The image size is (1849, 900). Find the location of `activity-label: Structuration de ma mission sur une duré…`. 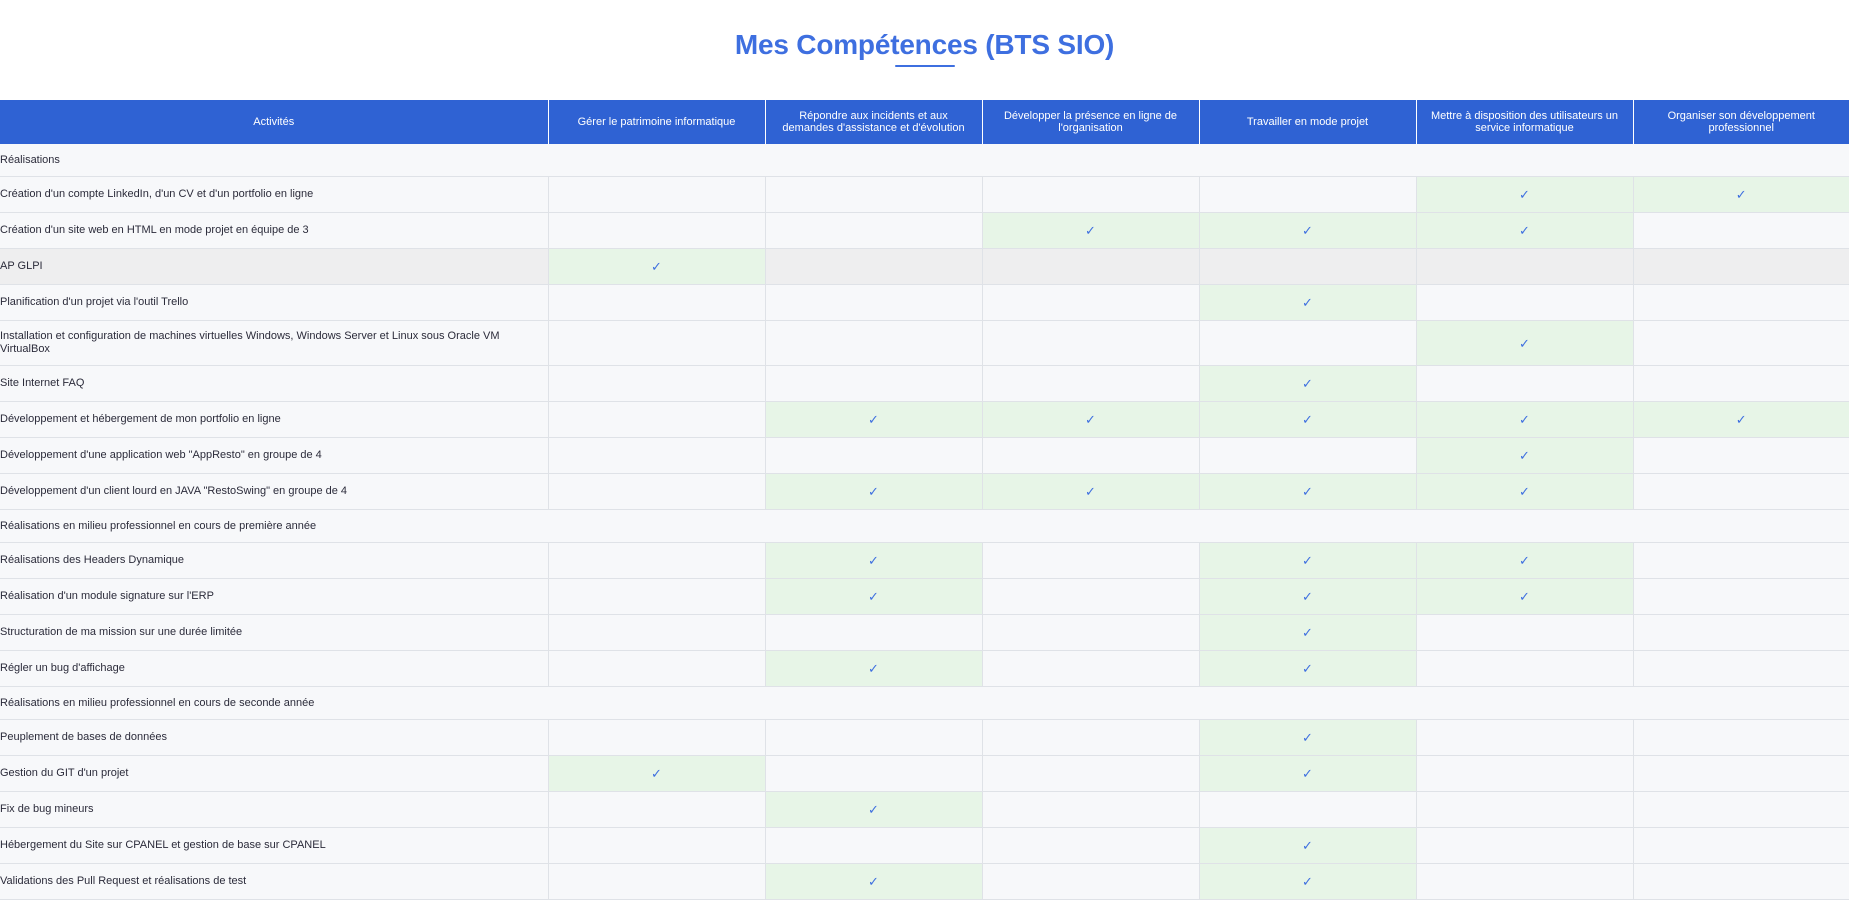

activity-label: Structuration de ma mission sur une duré… is located at coordinates (274, 632).